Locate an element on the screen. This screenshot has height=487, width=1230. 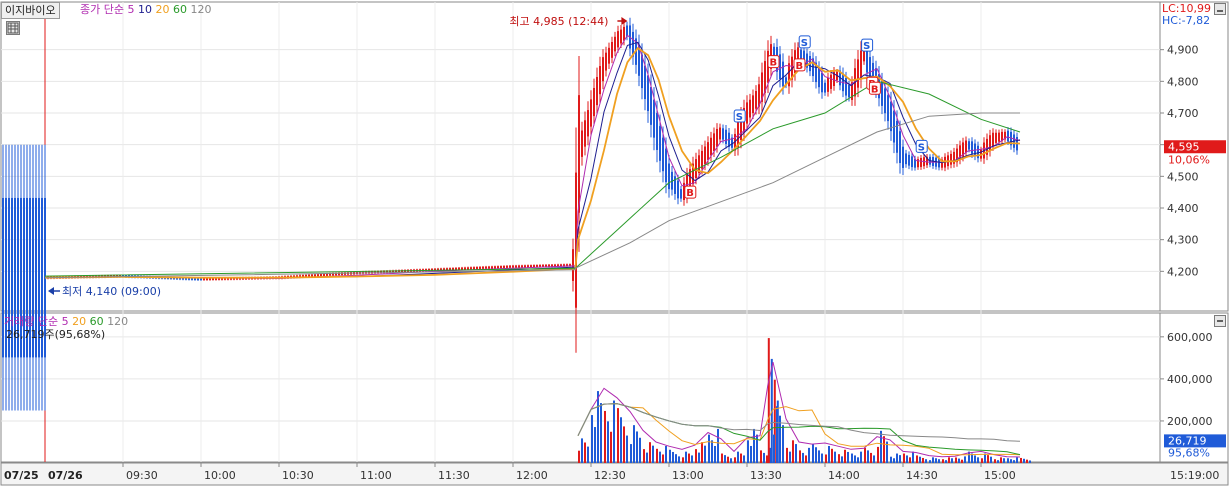
ma-period-20: 20 is located at coordinates (162, 9).